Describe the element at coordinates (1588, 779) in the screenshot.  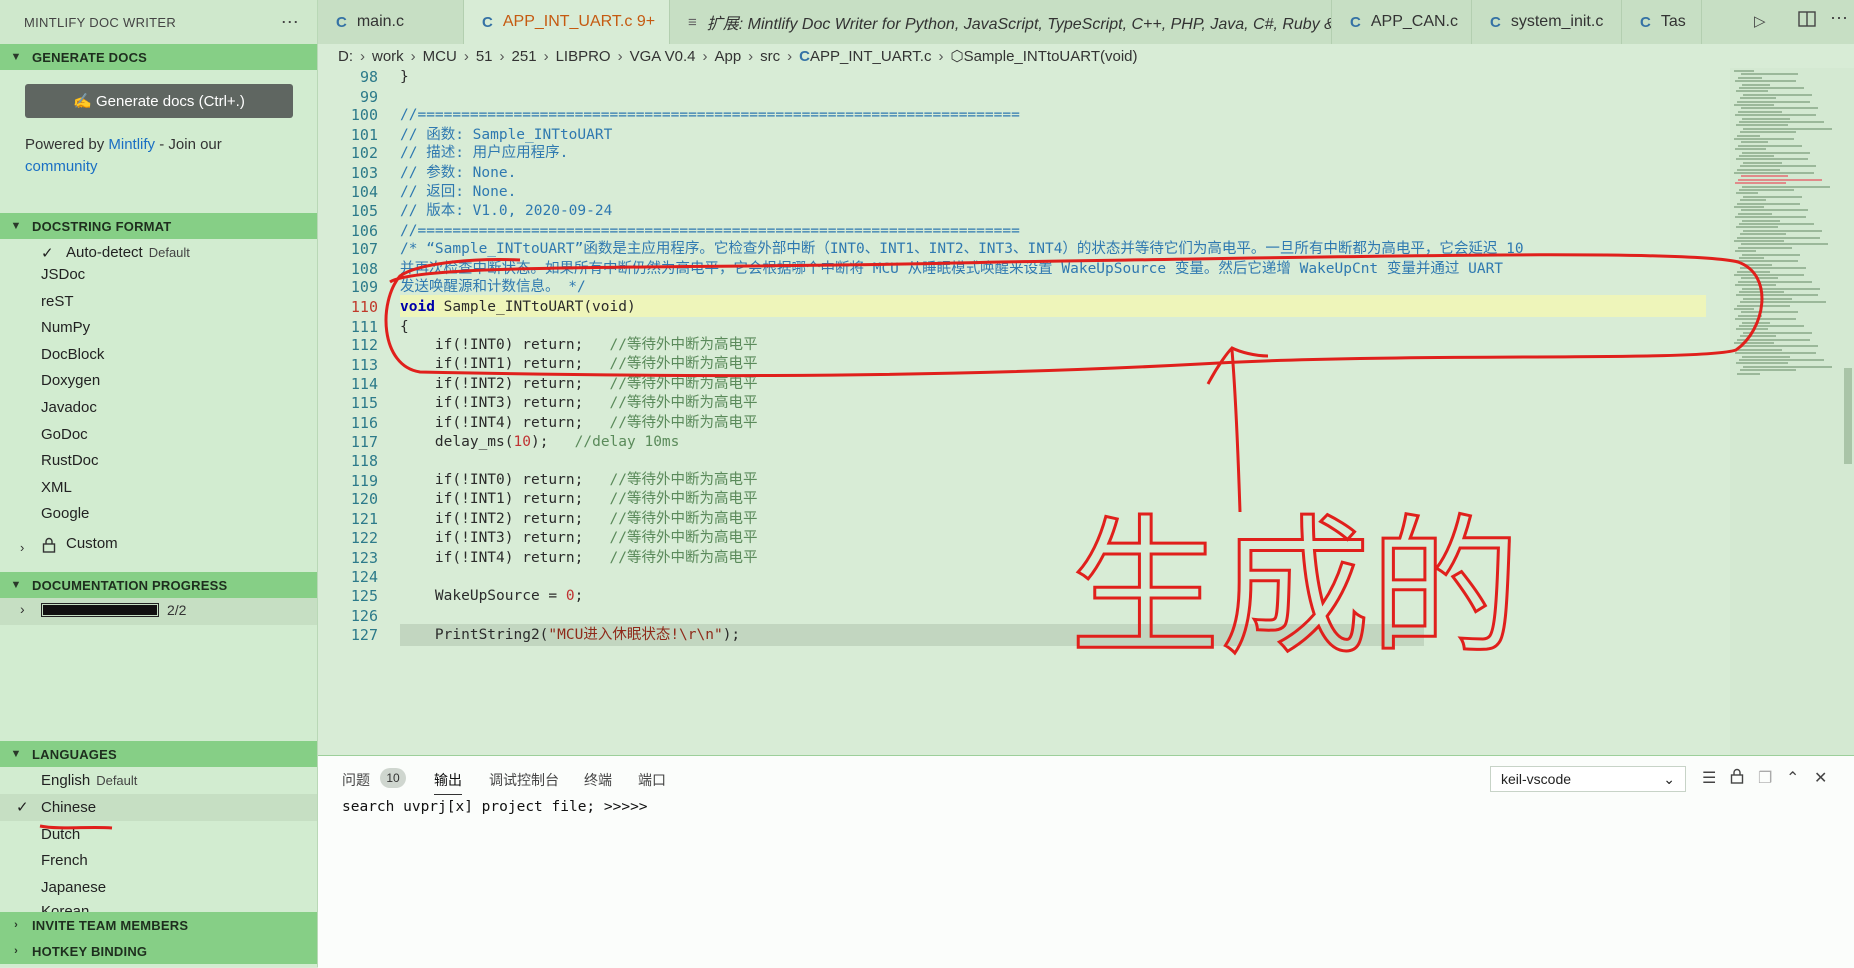
I see `output-channel-select: keil-vscode ⌄` at that location.